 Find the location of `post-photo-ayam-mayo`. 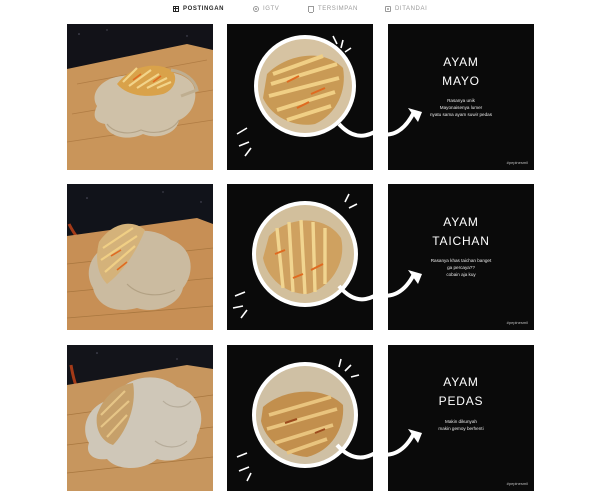

post-photo-ayam-mayo is located at coordinates (140, 97).